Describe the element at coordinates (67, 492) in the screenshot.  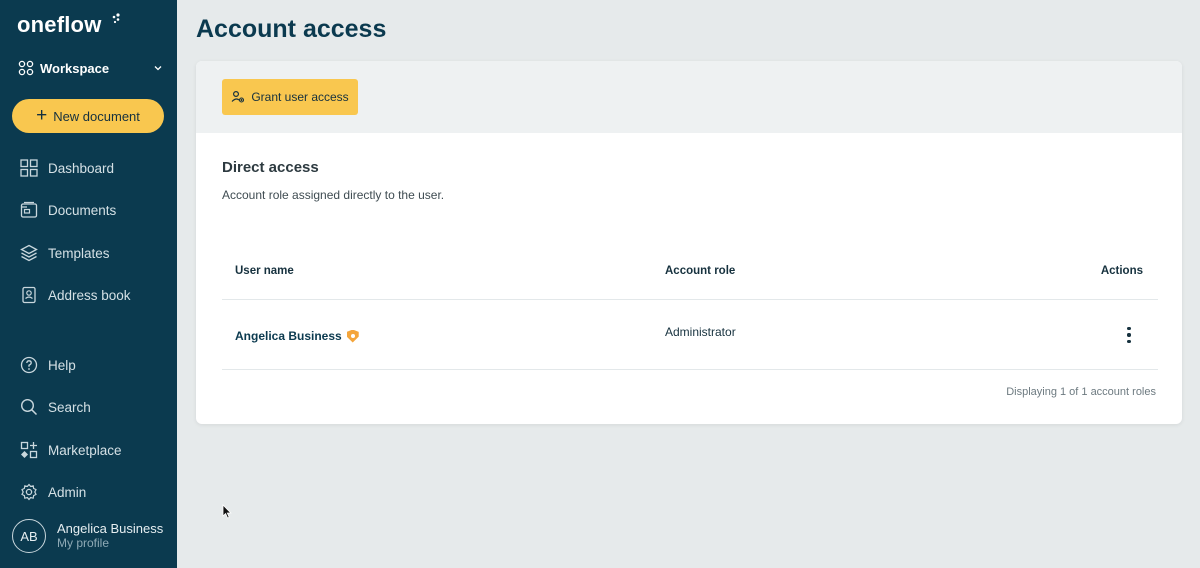
I see `sidebar-item-label: Admin` at that location.